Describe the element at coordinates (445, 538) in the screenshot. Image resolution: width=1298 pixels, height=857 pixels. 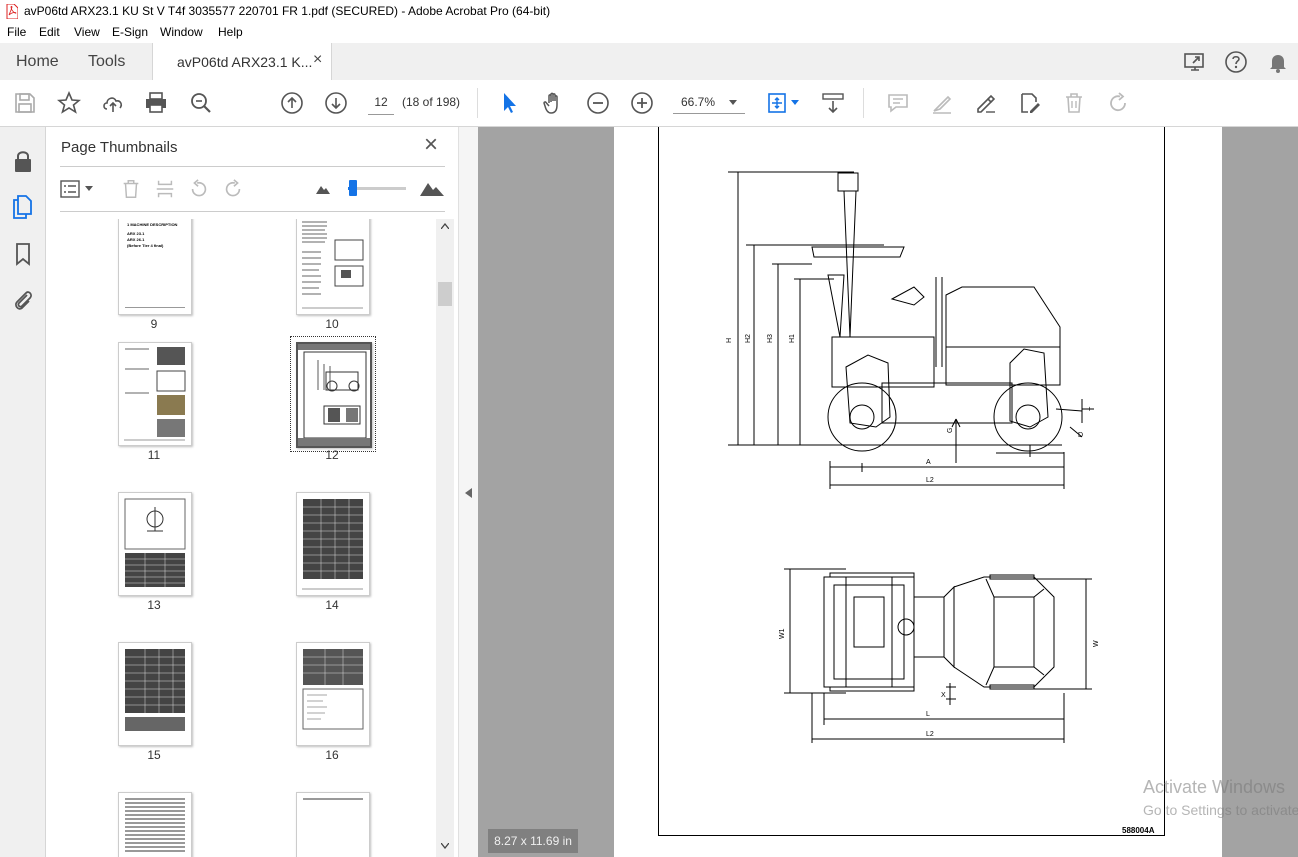
I see `thumbnail-scrollbar` at that location.